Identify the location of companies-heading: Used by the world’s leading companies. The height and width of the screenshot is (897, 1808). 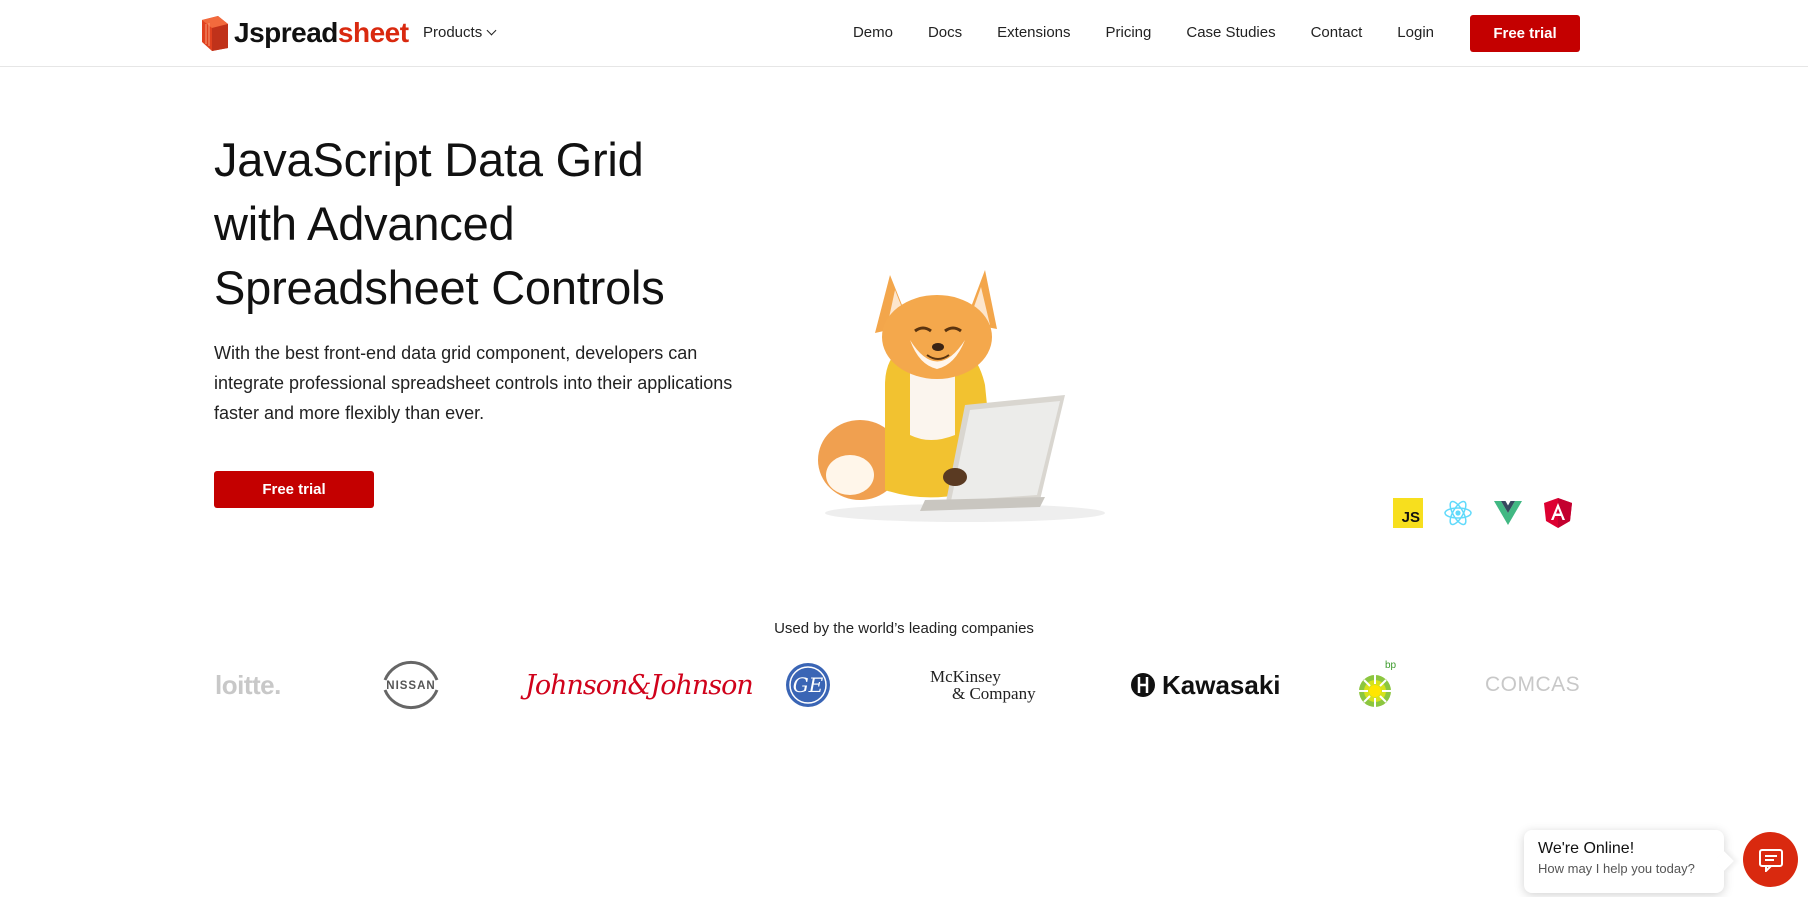
(904, 628).